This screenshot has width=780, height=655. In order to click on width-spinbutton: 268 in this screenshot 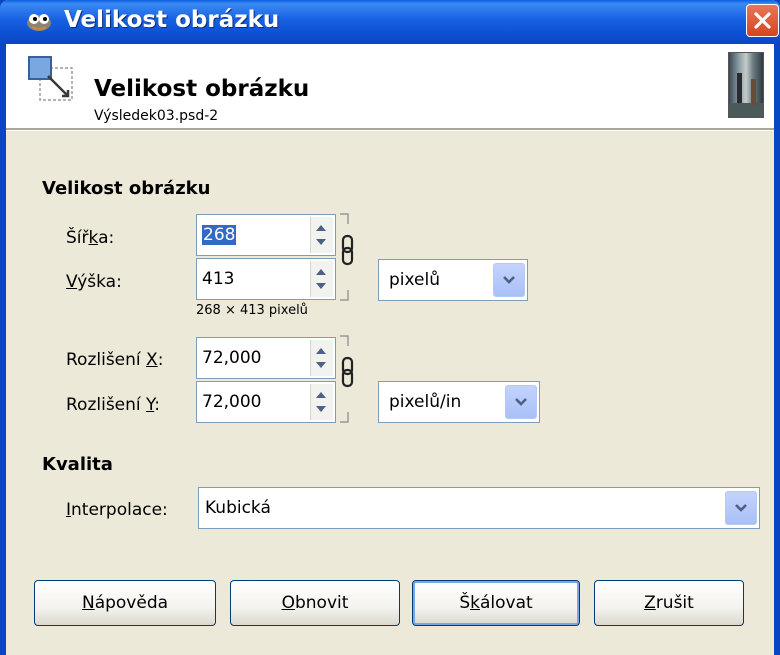, I will do `click(266, 235)`.